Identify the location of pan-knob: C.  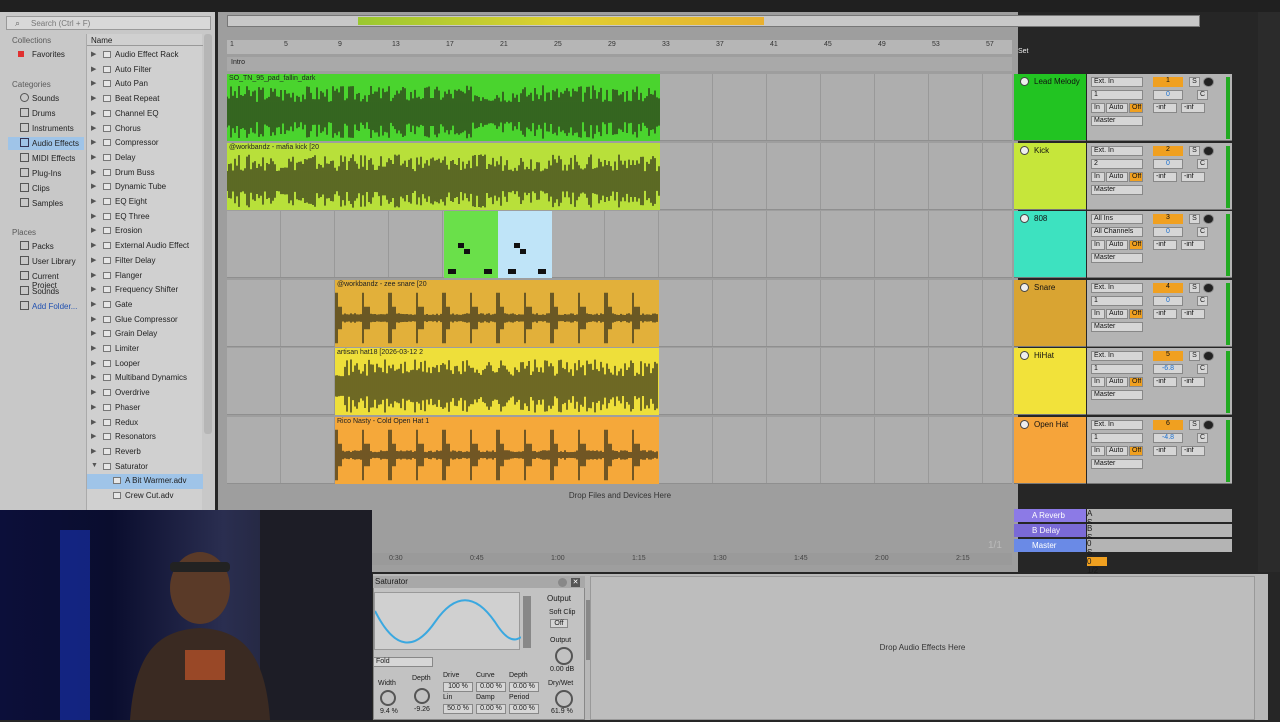
(1202, 438).